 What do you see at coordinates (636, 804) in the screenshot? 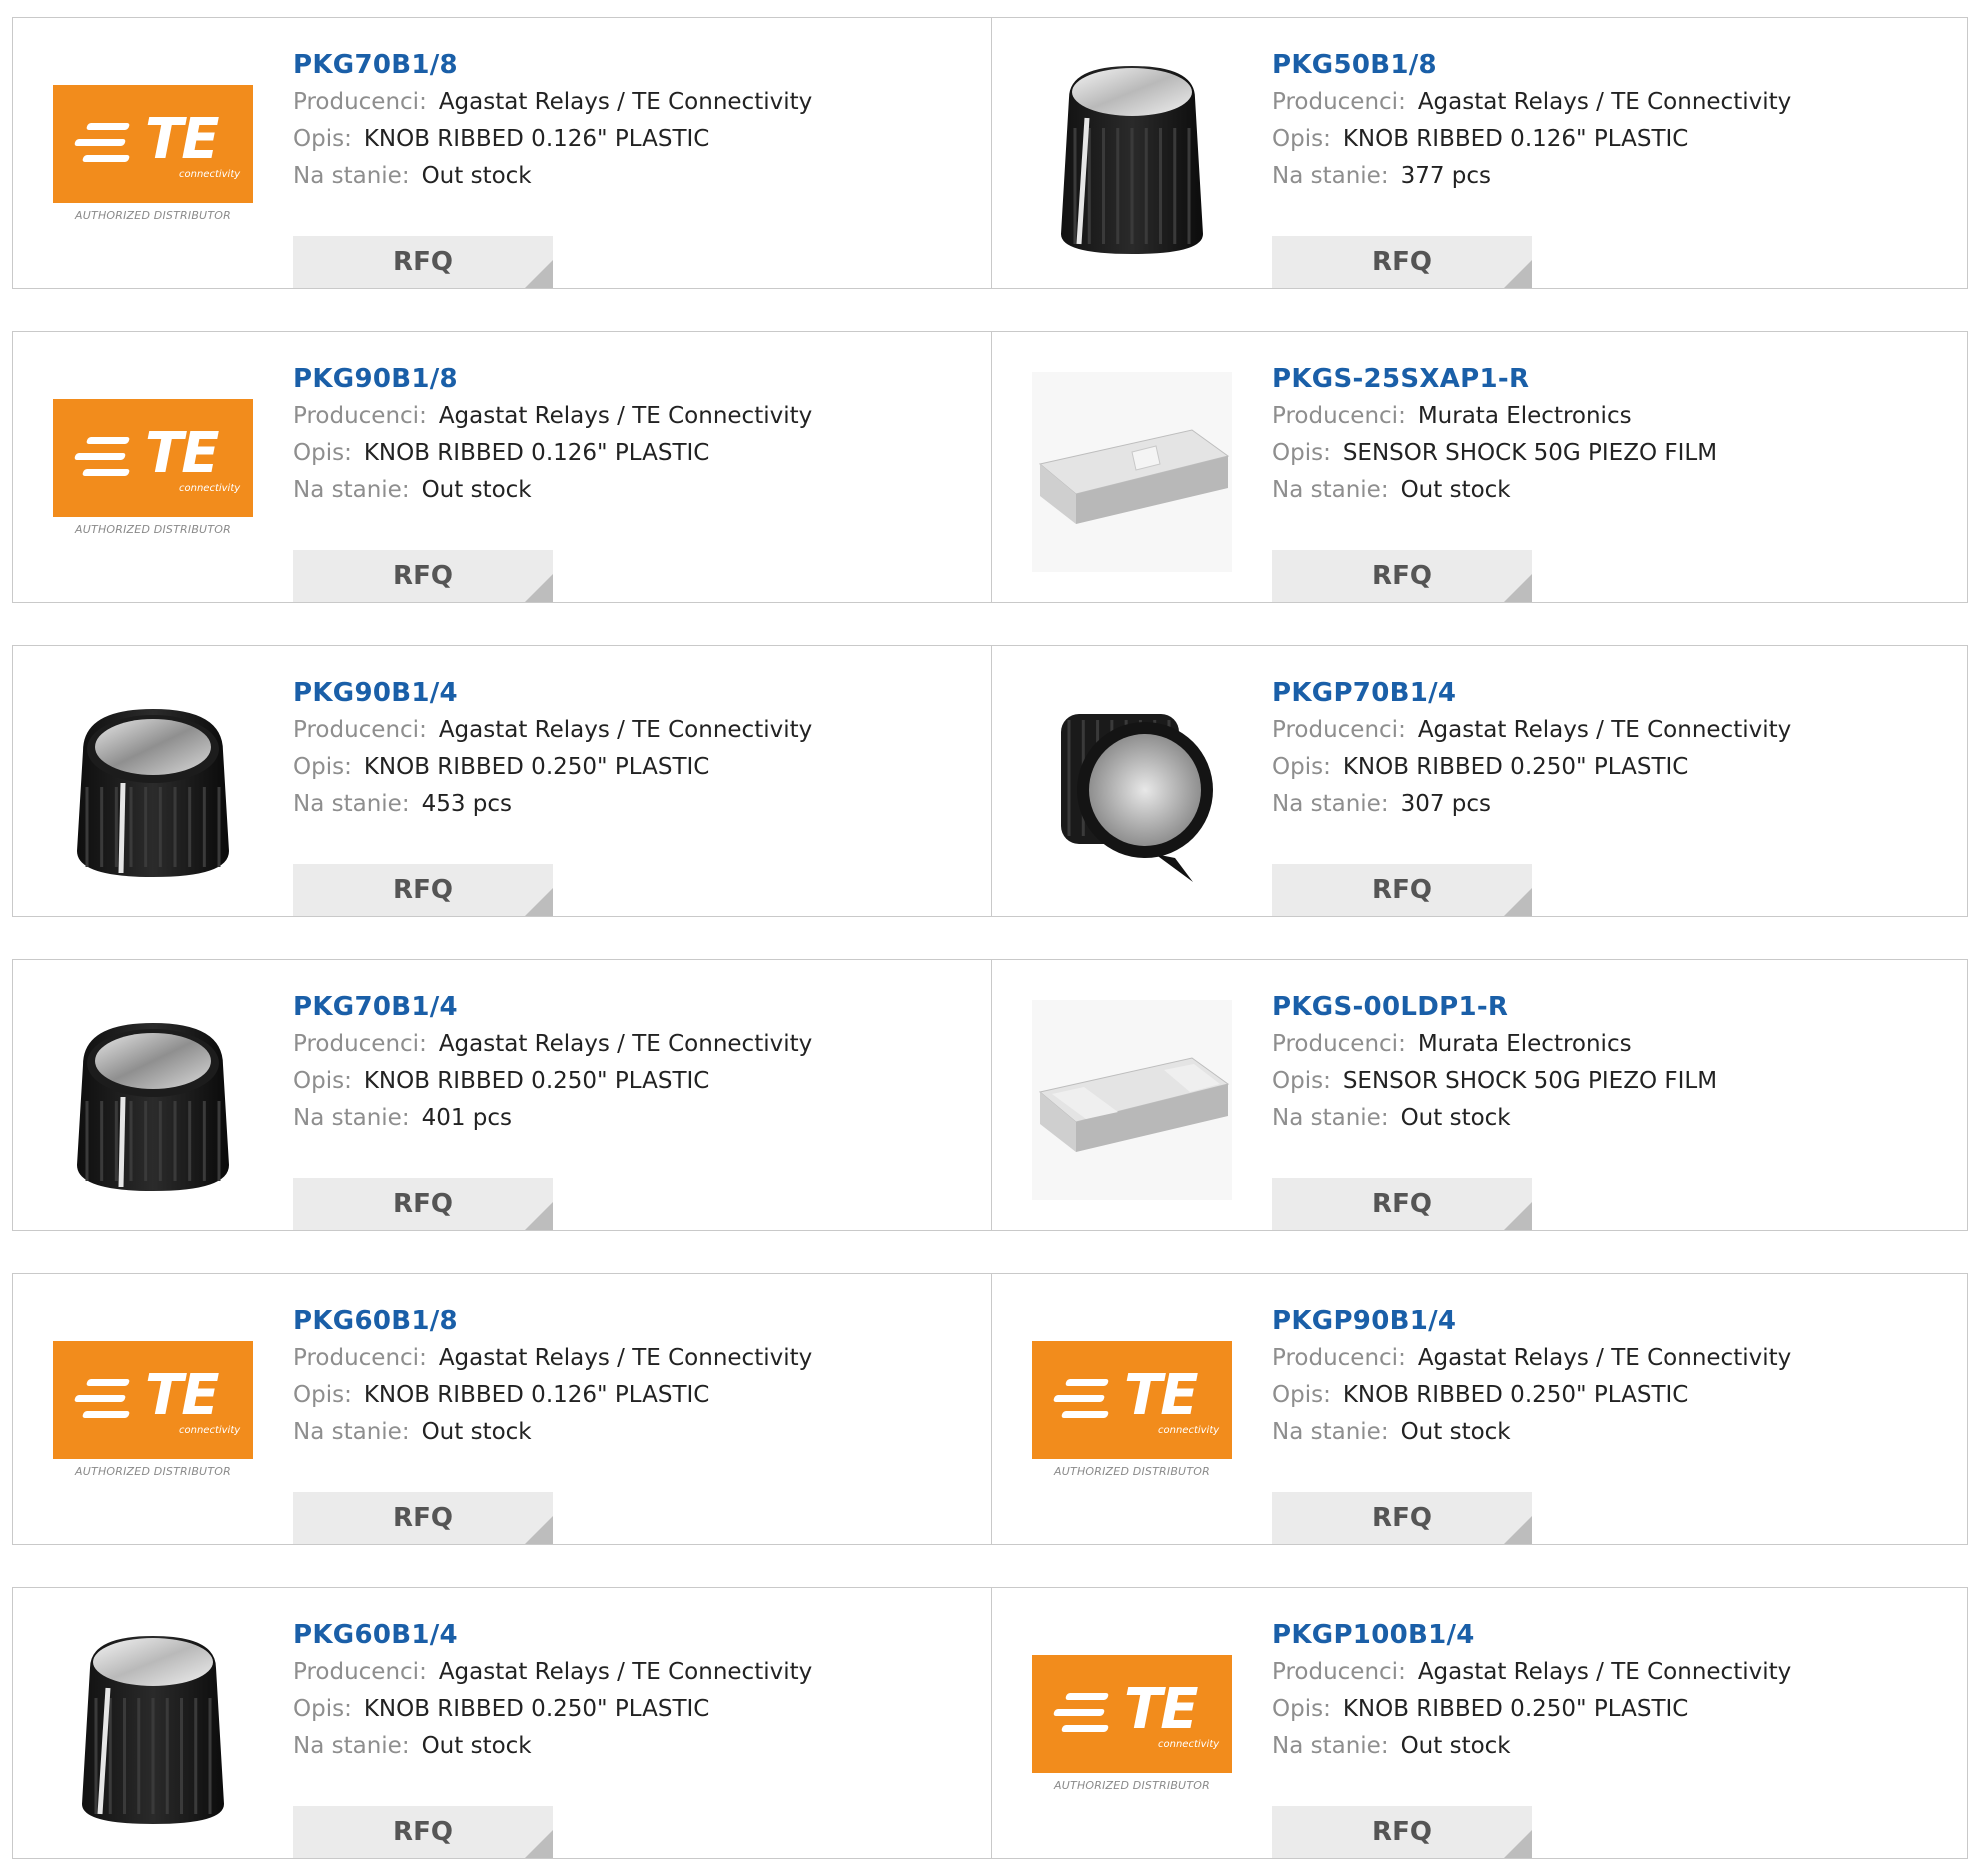
I see `stock-line: Na stanie: 453 pcs` at bounding box center [636, 804].